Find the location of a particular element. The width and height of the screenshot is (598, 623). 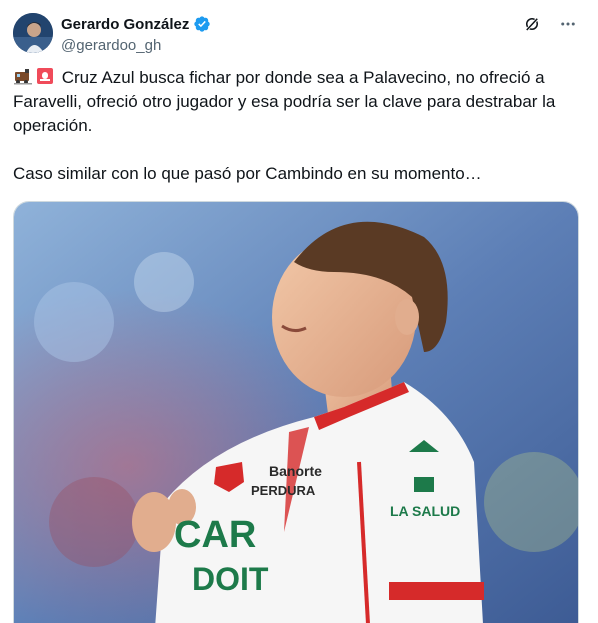

avatar-image is located at coordinates (33, 33).